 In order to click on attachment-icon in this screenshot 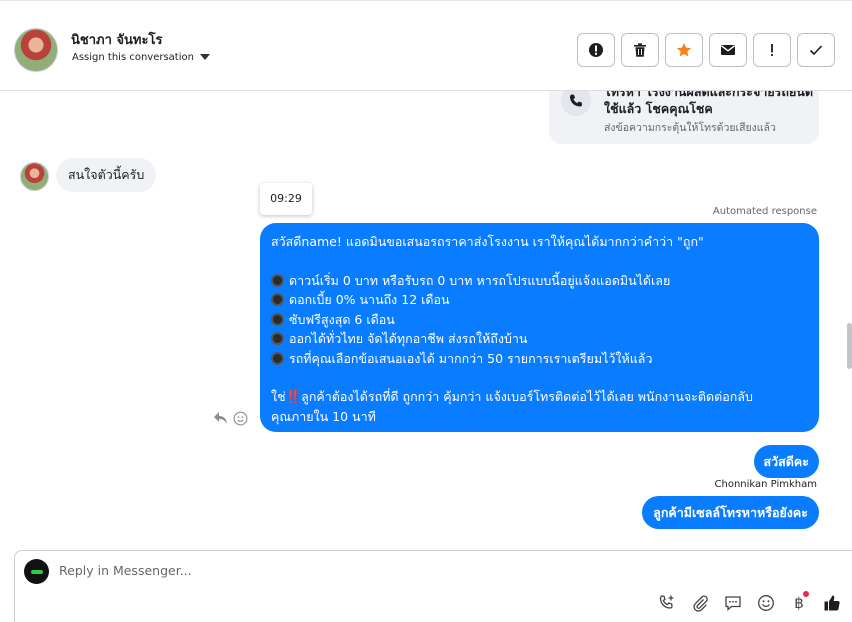, I will do `click(700, 603)`.